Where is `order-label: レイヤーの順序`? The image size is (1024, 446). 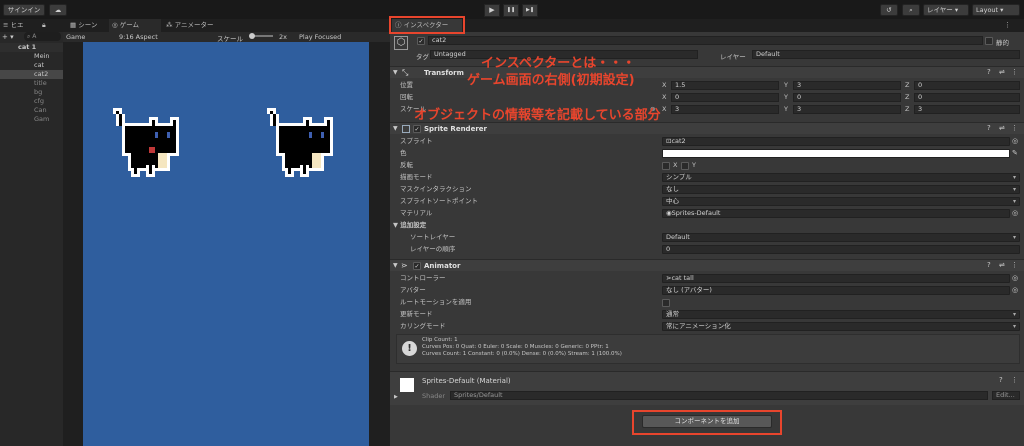
order-label: レイヤーの順序 is located at coordinates (433, 249).